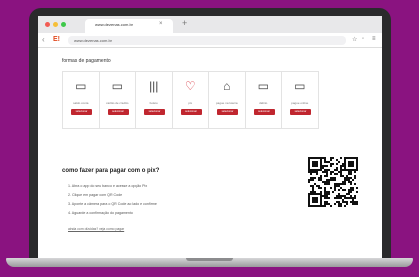 The height and width of the screenshot is (277, 419). What do you see at coordinates (93, 40) in the screenshot?
I see `url-text: www.dezenas.com.br` at bounding box center [93, 40].